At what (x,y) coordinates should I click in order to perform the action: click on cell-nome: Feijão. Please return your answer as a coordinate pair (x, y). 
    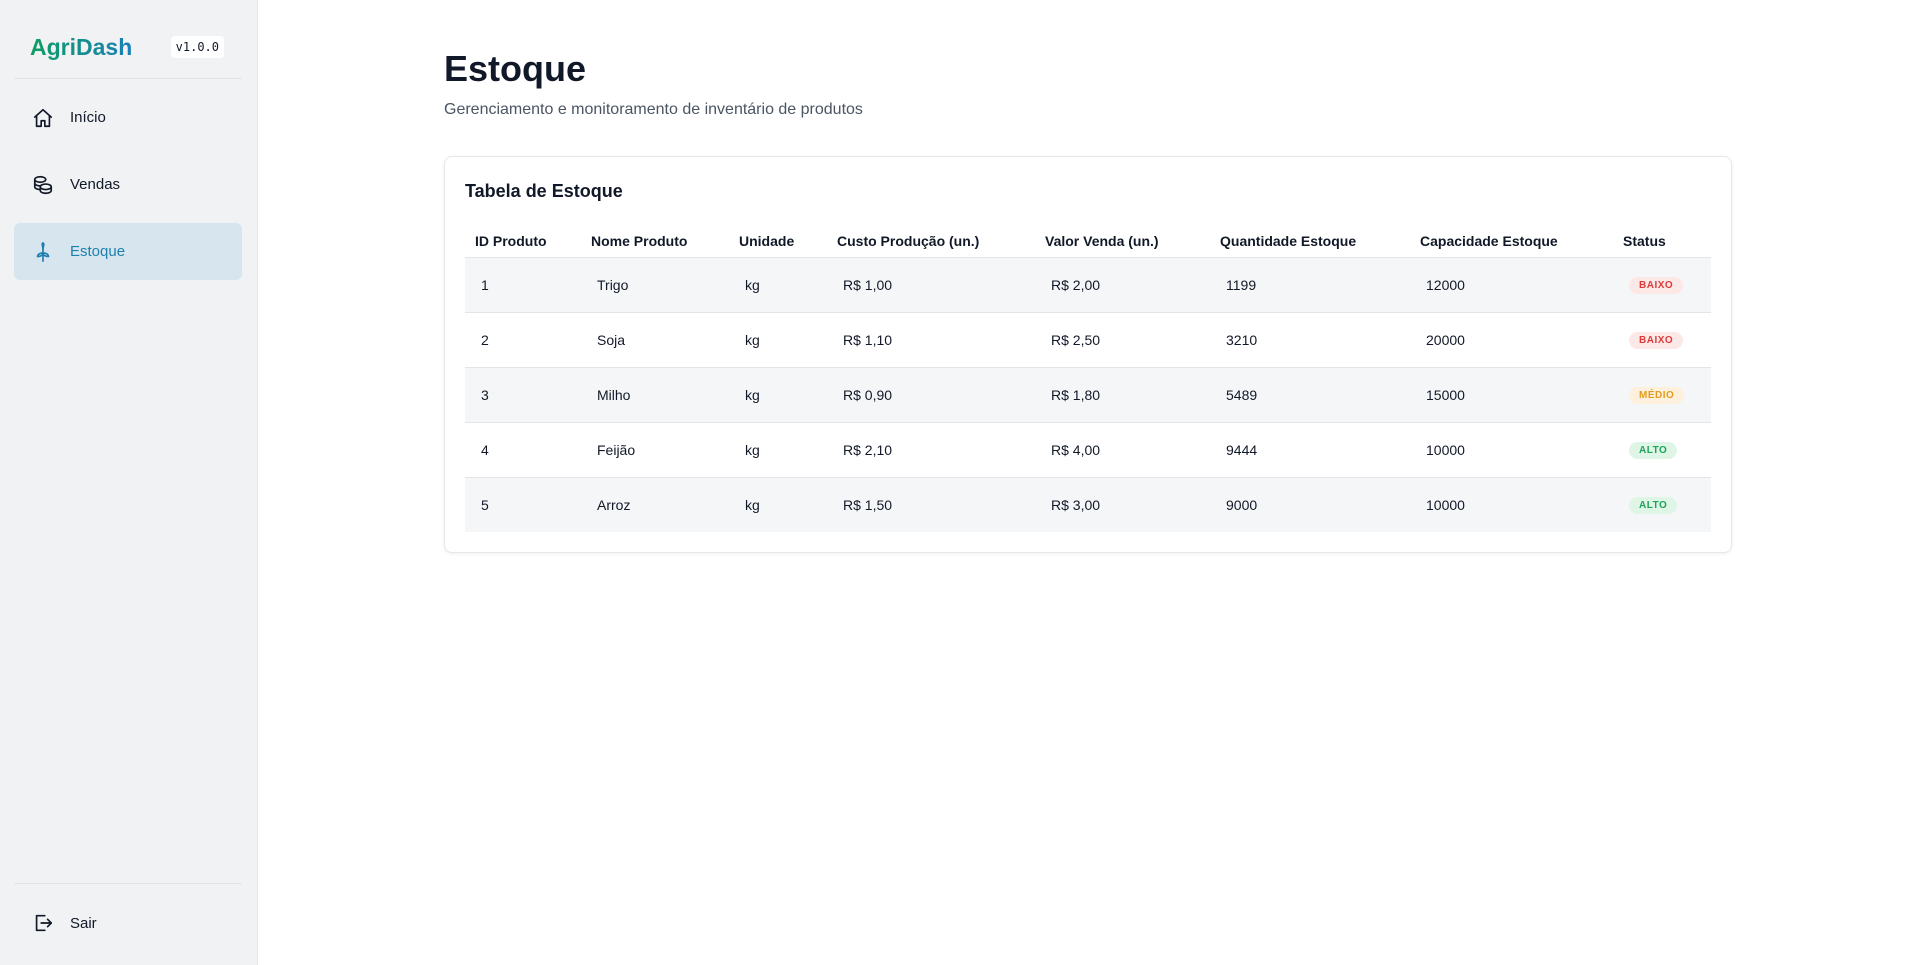
    Looking at the image, I should click on (655, 450).